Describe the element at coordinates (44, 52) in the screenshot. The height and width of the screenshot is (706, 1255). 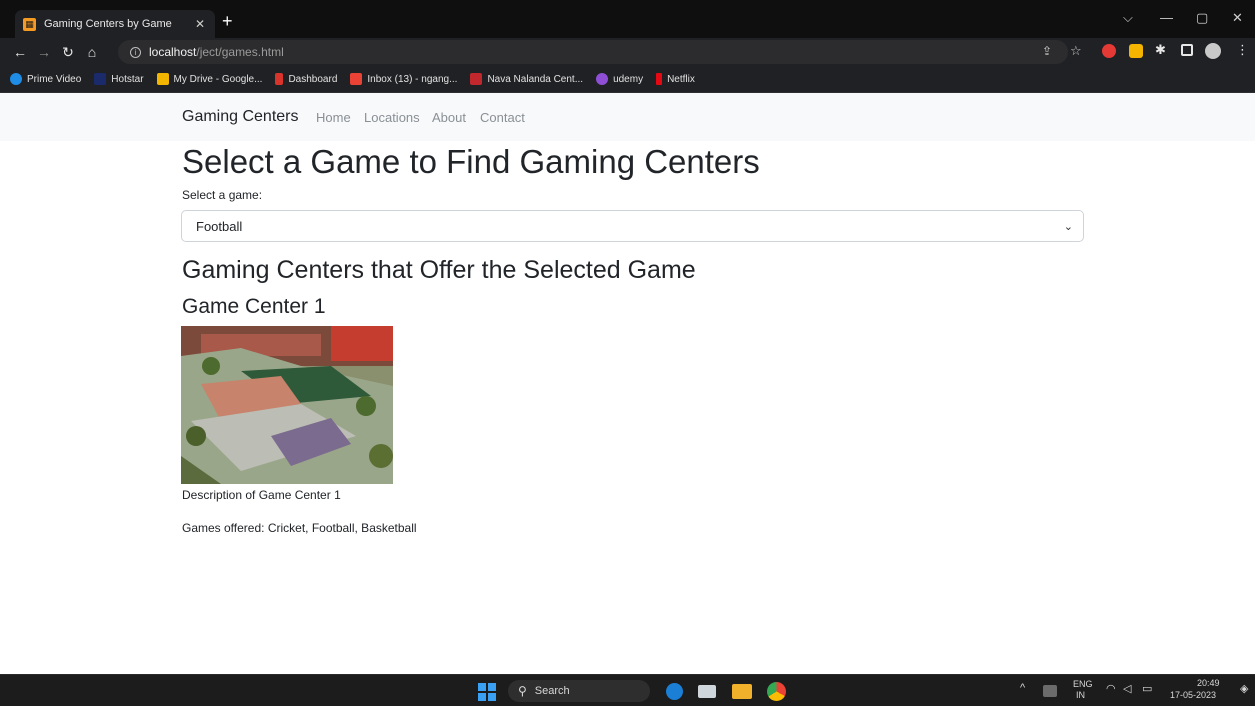
I see `forward-icon: →` at that location.